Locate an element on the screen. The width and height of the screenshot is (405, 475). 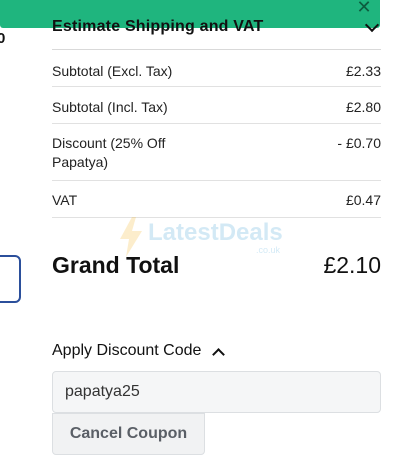
left-panel-input-fragment is located at coordinates (10, 279).